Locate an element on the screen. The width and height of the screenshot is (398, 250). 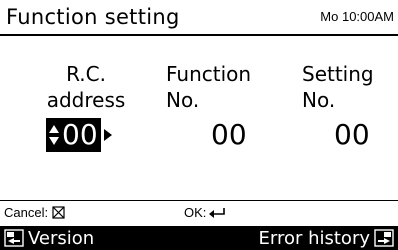
rc-address-value: 00 is located at coordinates (80, 134).